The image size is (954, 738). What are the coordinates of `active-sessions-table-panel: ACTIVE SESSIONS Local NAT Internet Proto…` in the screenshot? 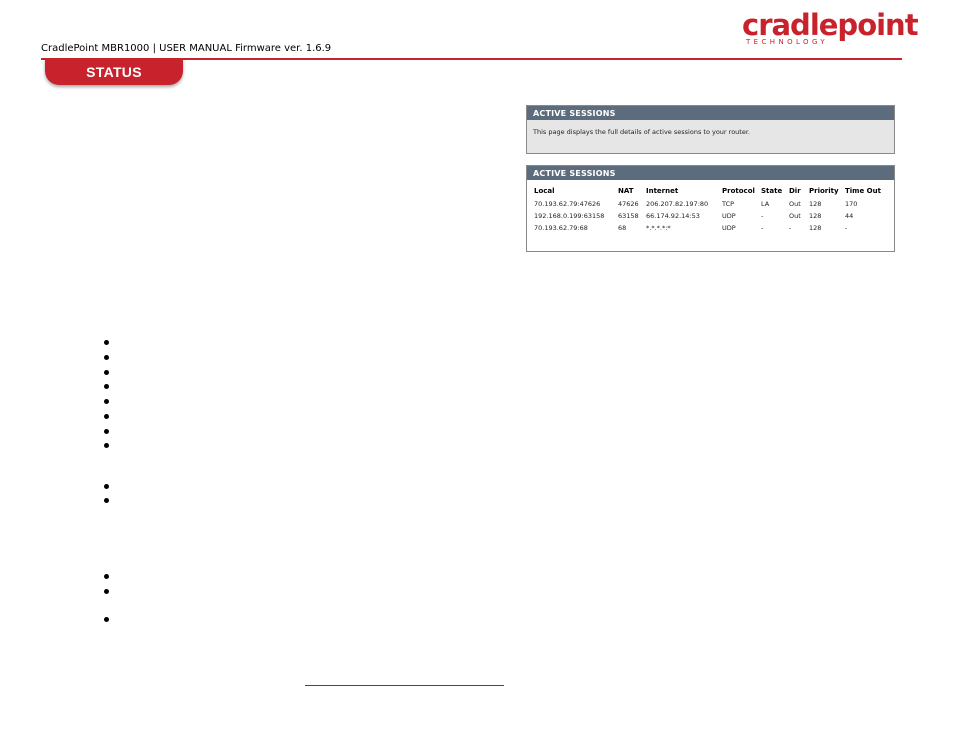 It's located at (710, 208).